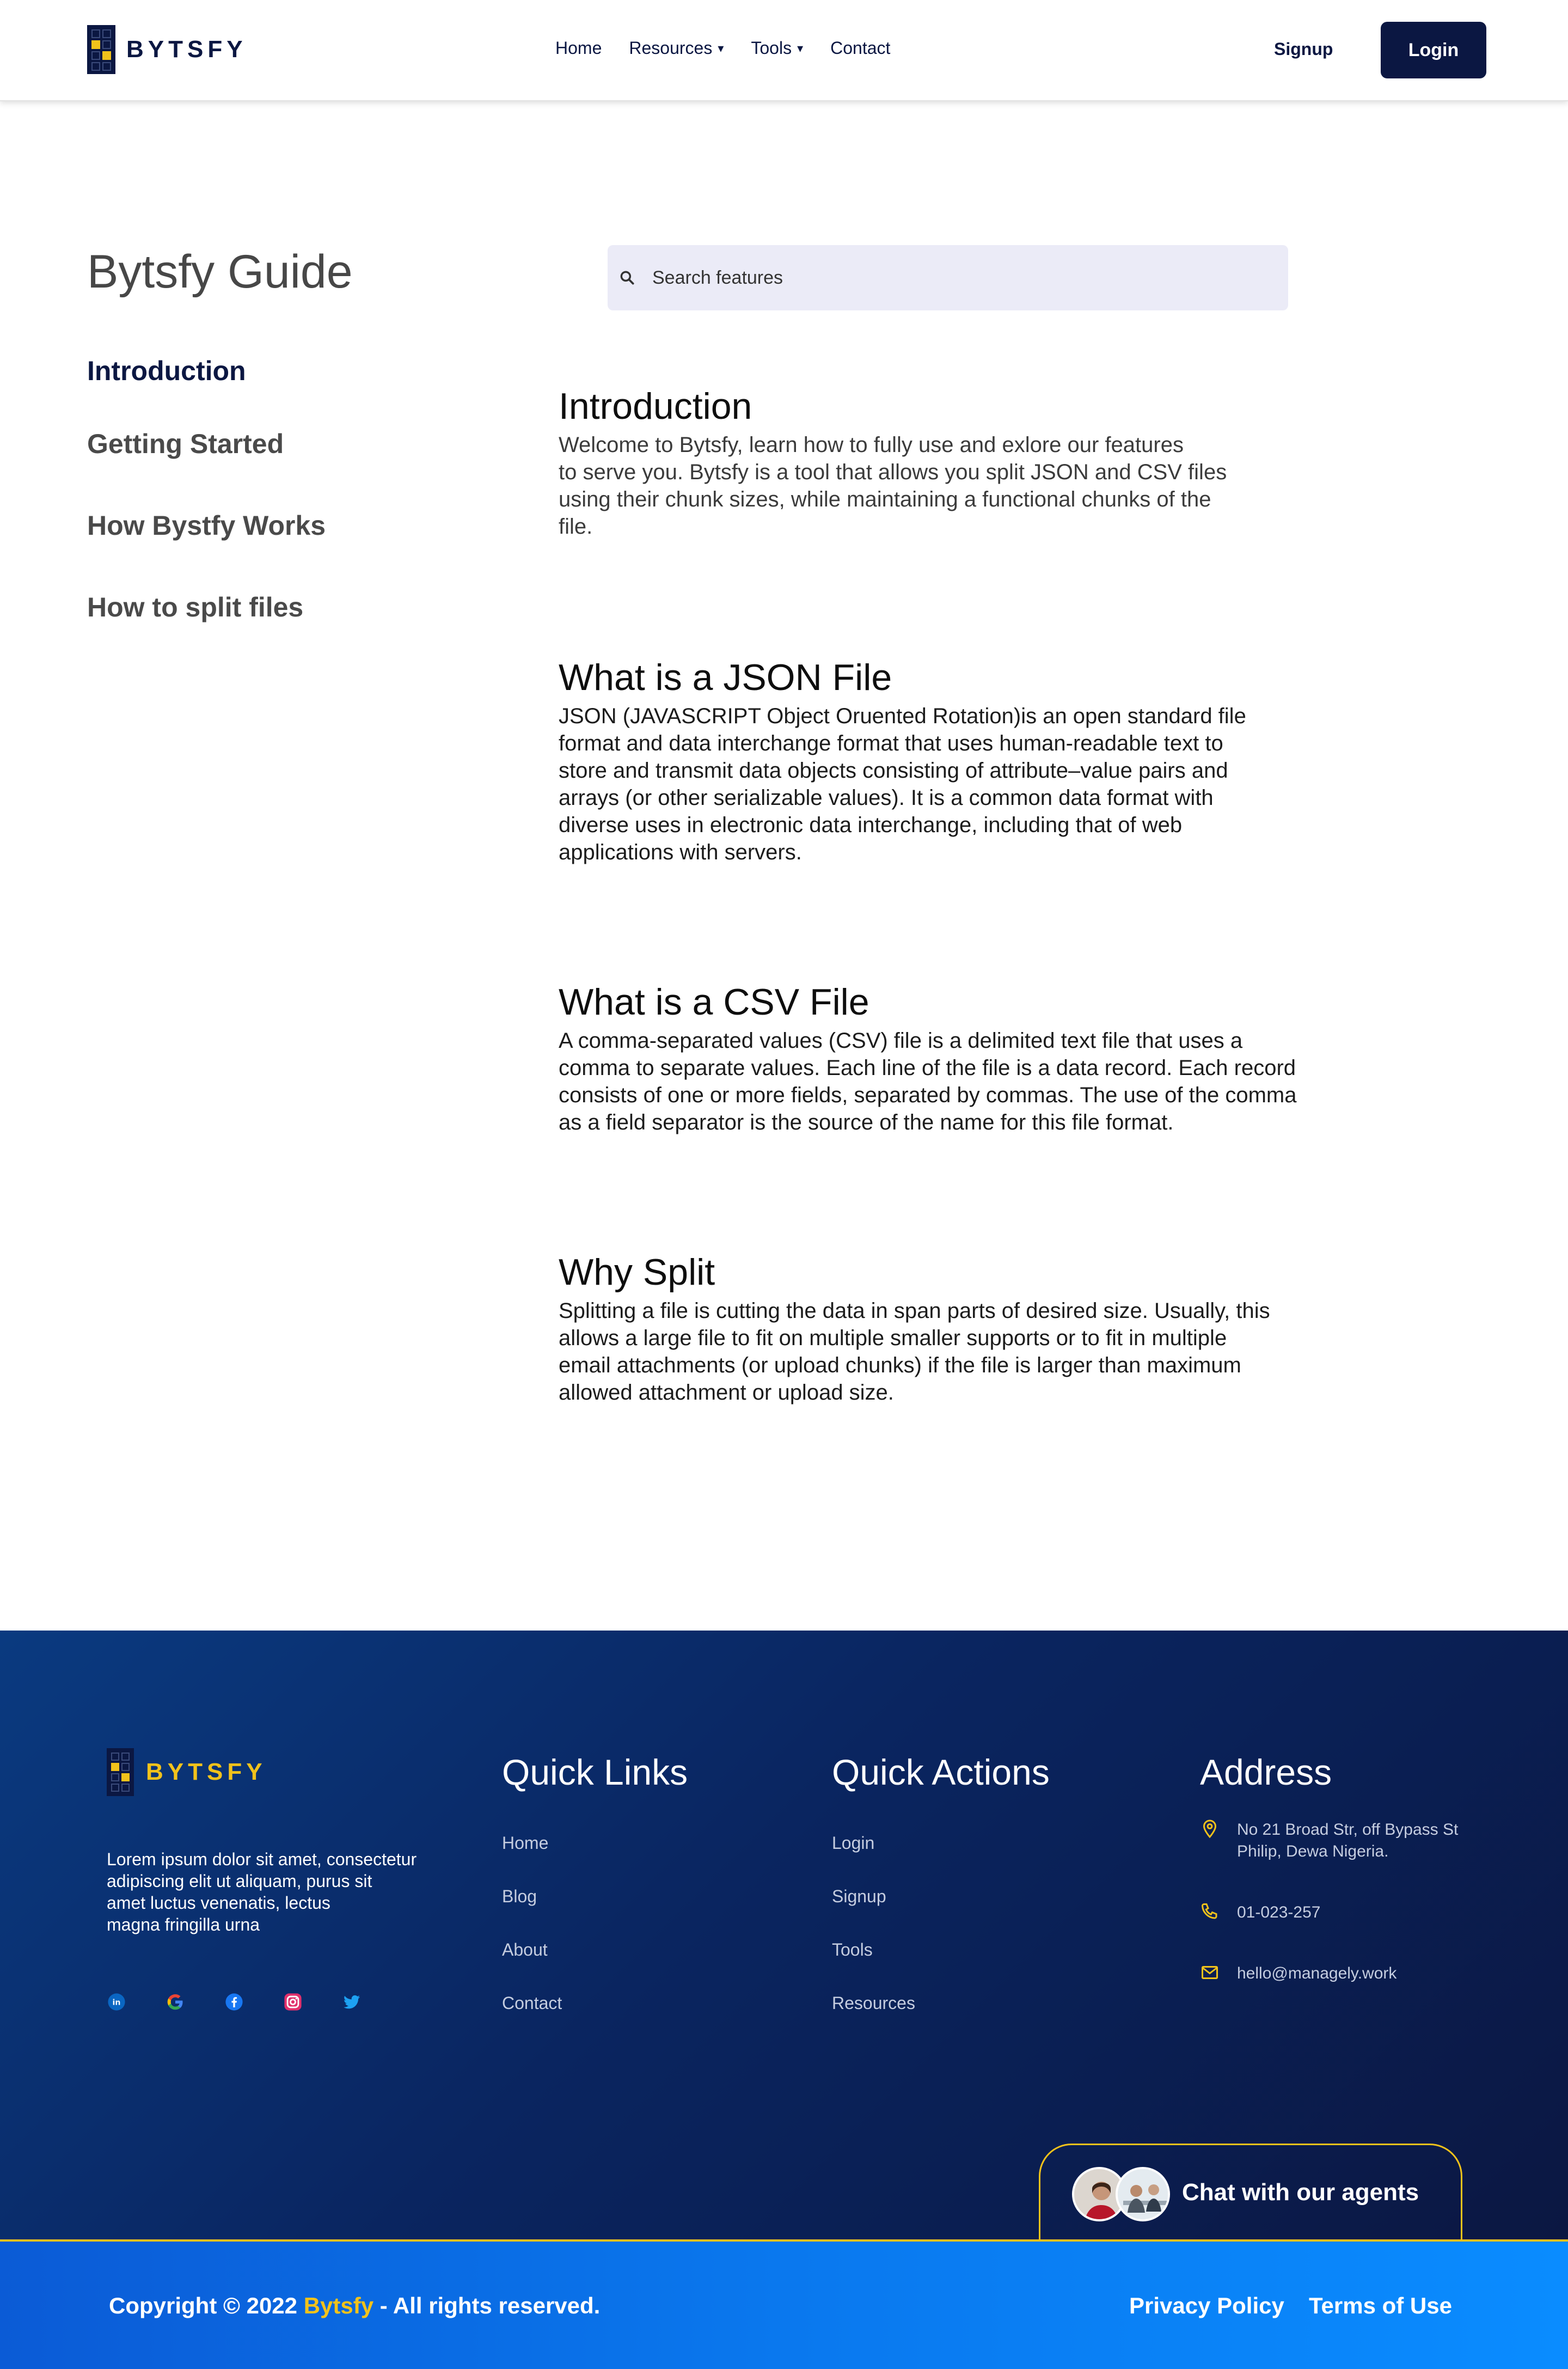  Describe the element at coordinates (1313, 1851) in the screenshot. I see `address-line: Philip, Dewa Nigeria.` at that location.